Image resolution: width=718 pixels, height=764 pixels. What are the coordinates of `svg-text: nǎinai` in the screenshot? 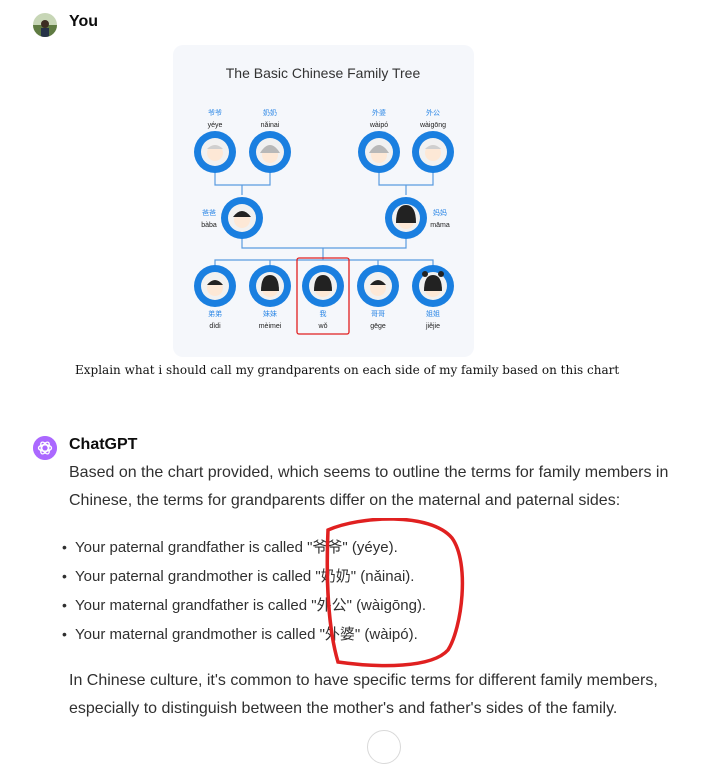 It's located at (270, 125).